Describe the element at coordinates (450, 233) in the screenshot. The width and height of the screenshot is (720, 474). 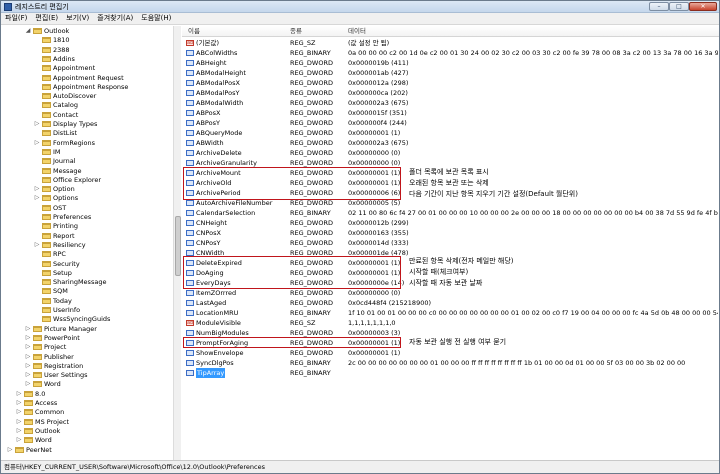
I see `value-row: CNPosX REG_DWORD 0x00000163 (355)` at that location.